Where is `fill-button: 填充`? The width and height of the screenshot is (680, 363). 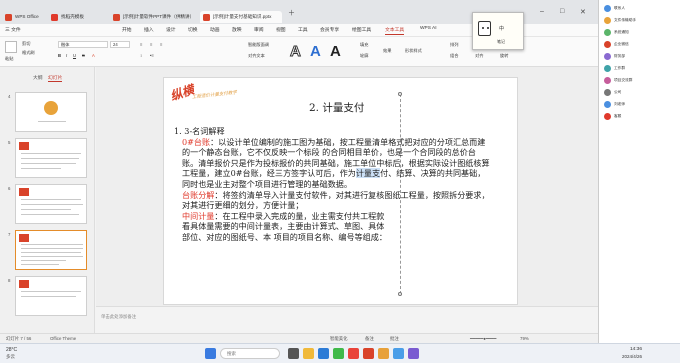
fill-button: 填充 is located at coordinates (364, 45).